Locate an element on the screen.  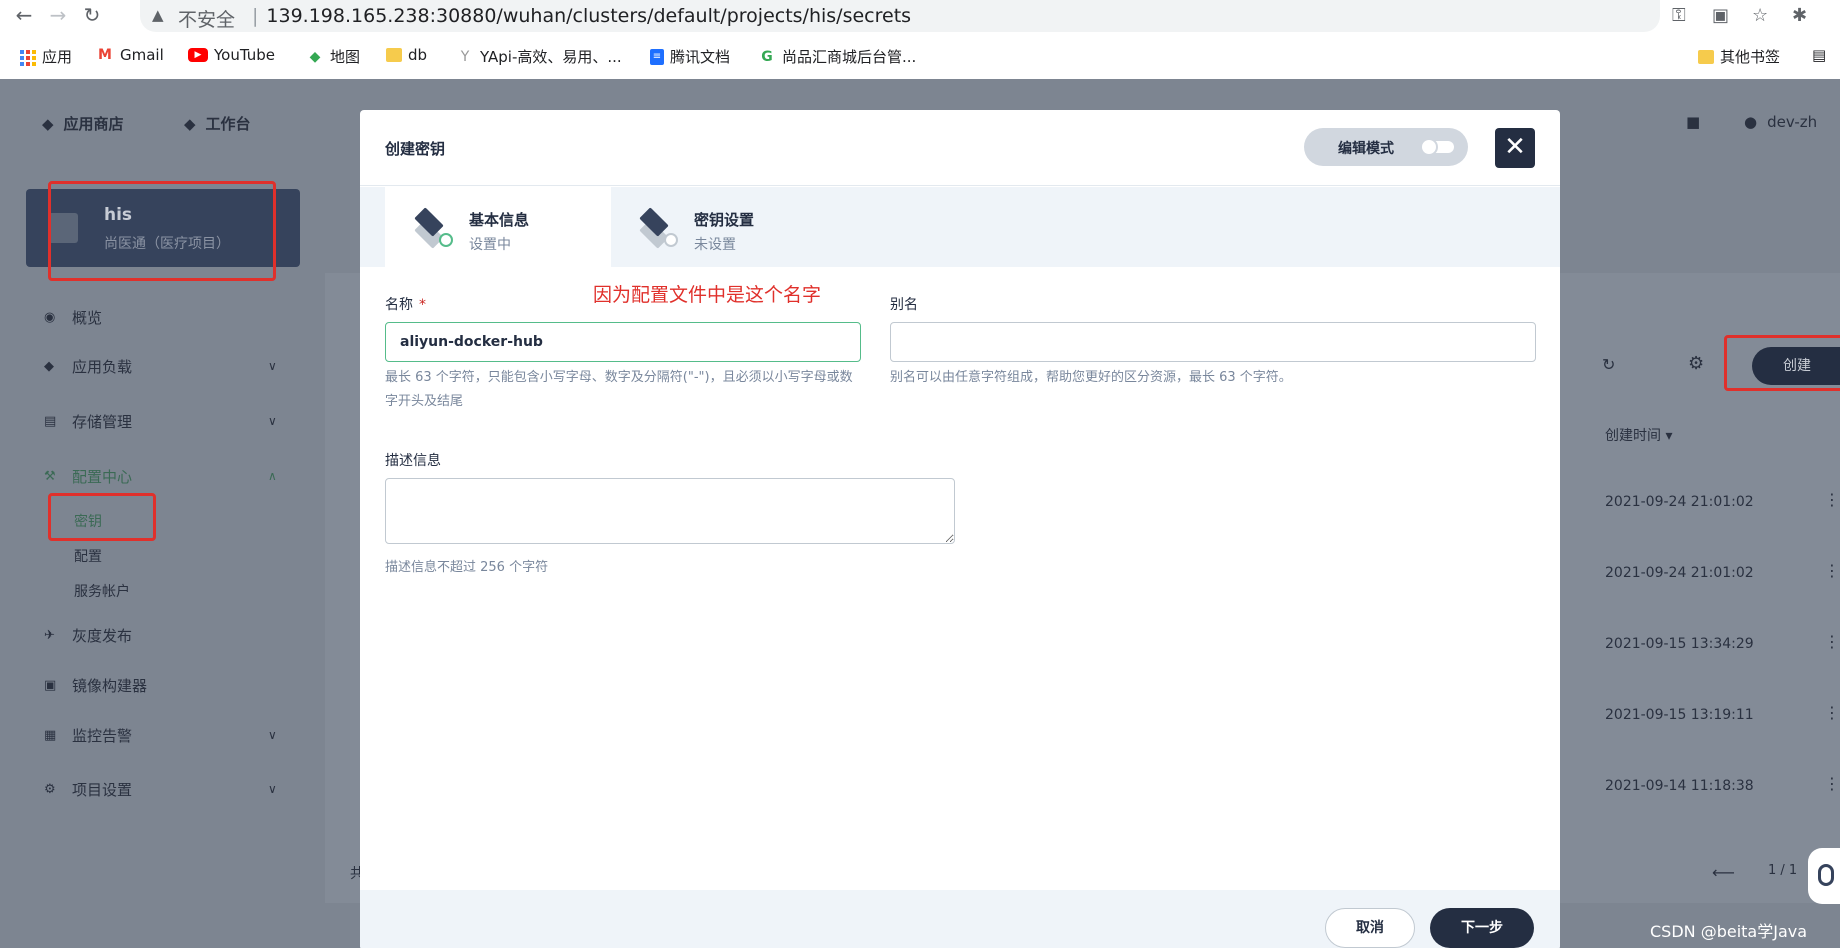
alias-input is located at coordinates (1213, 342).